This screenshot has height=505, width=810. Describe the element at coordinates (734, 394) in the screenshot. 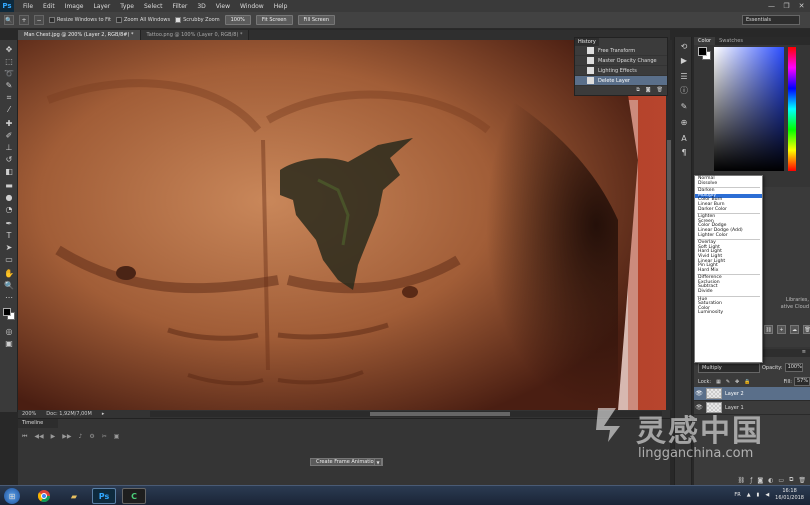

I see `layer-name: Layer 2` at that location.